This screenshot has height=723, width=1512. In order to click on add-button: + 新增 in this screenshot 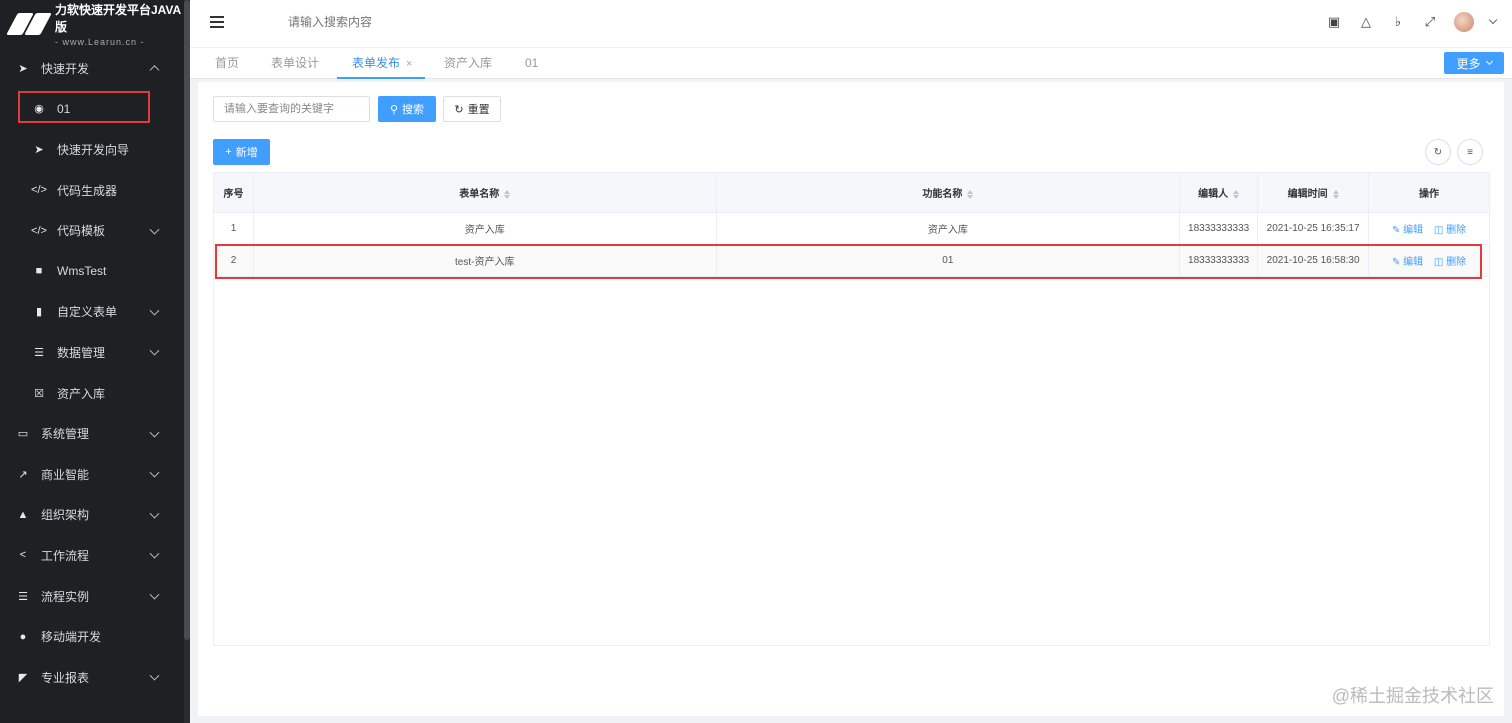, I will do `click(241, 152)`.